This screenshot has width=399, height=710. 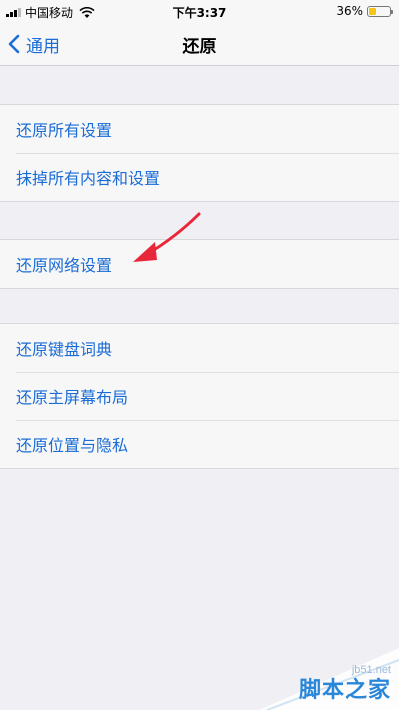 I want to click on red-arrow-icon, so click(x=167, y=237).